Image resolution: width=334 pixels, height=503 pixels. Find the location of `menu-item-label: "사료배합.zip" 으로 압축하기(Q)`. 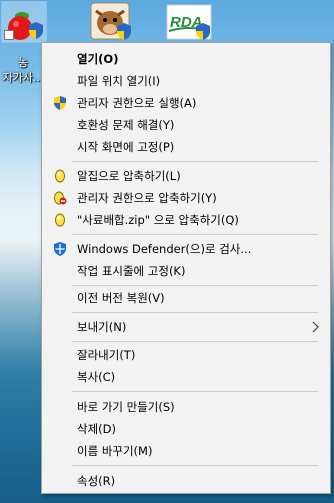

menu-item-label: "사료배합.zip" 으로 압축하기(Q) is located at coordinates (158, 220).